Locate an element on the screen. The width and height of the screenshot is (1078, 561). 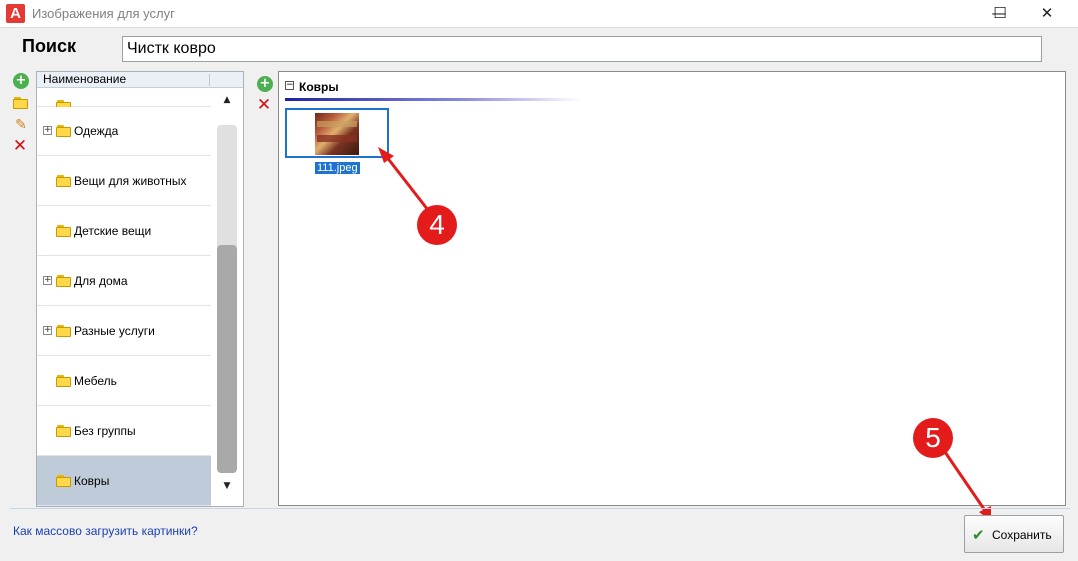
search-label: Поиск is located at coordinates (49, 46).